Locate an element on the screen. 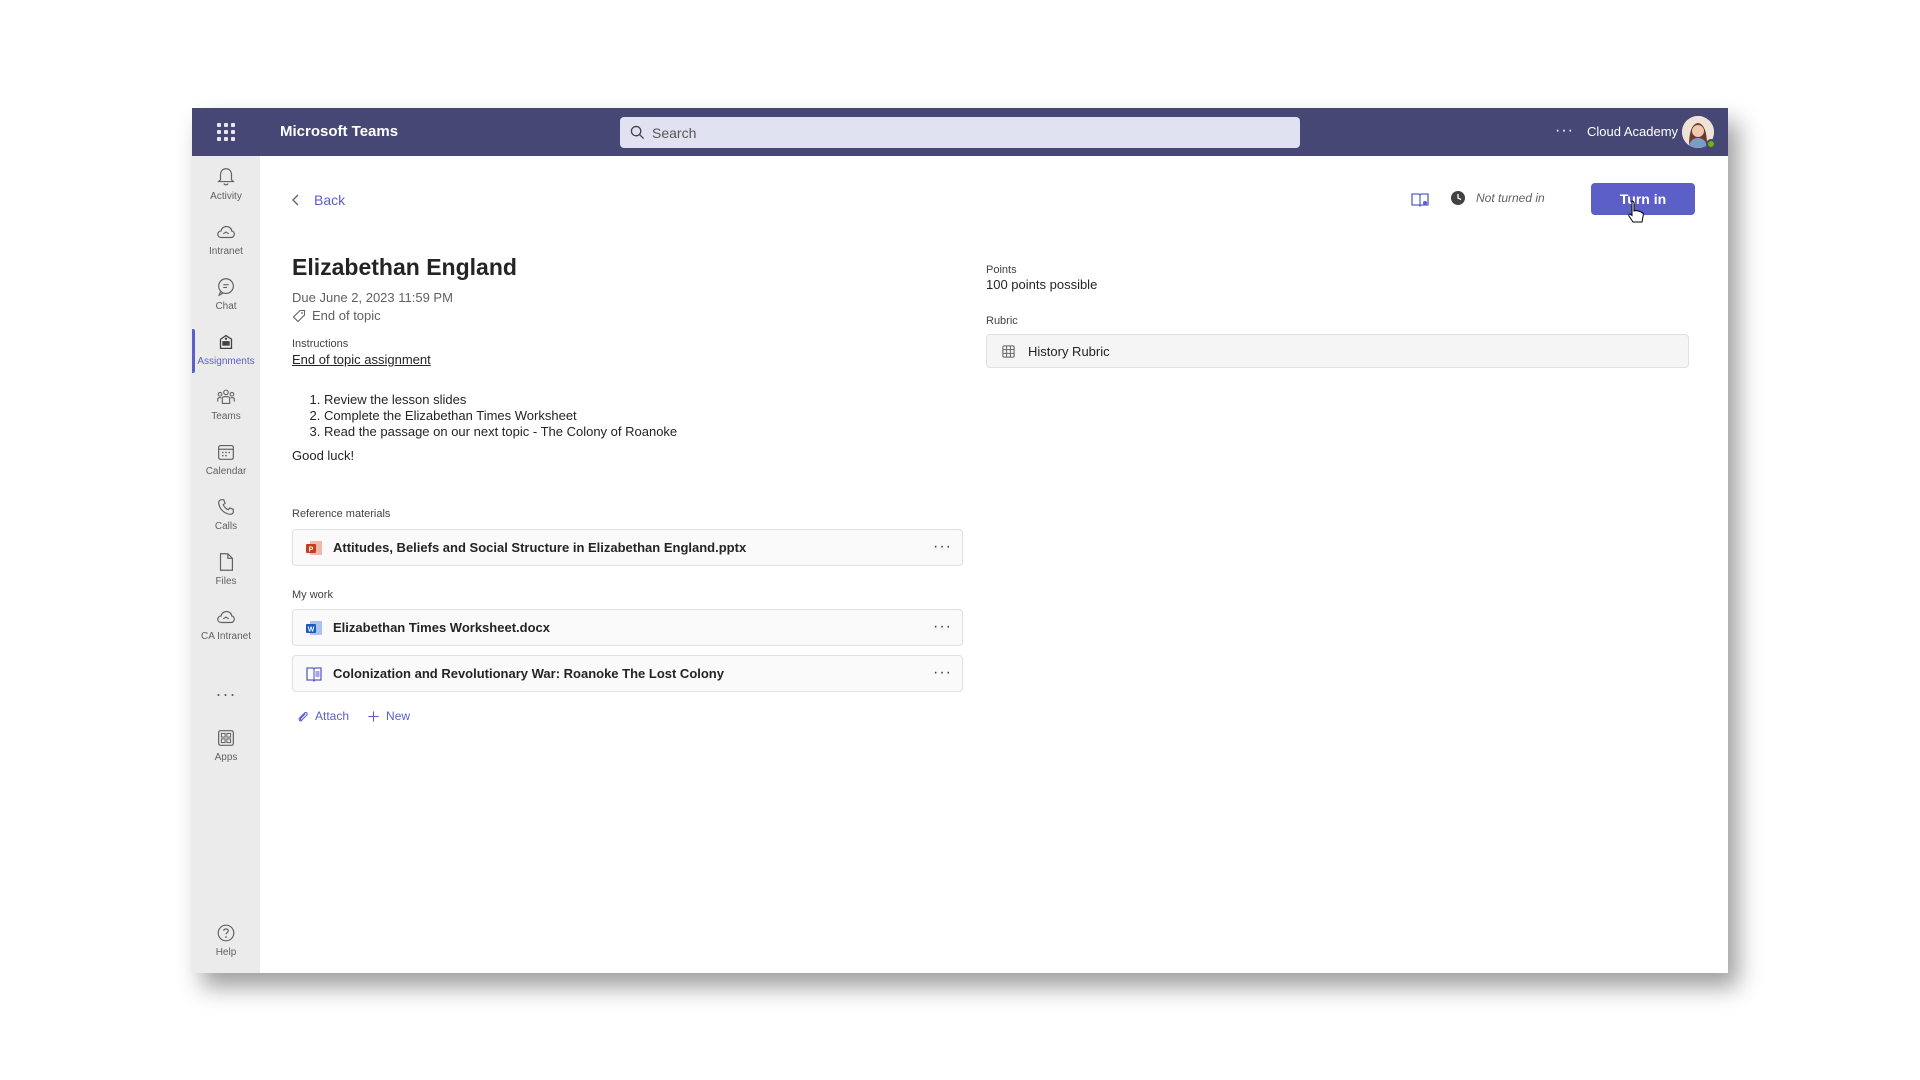  new-label: New is located at coordinates (398, 716).